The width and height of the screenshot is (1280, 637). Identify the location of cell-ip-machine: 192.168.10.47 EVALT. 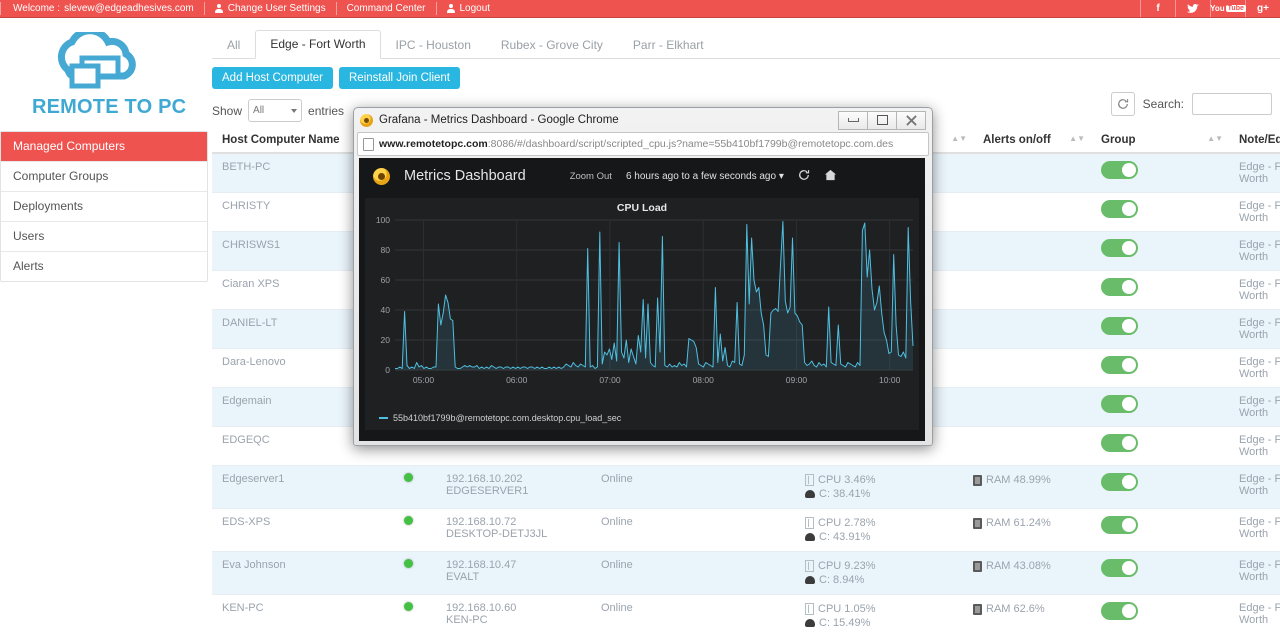
(513, 573).